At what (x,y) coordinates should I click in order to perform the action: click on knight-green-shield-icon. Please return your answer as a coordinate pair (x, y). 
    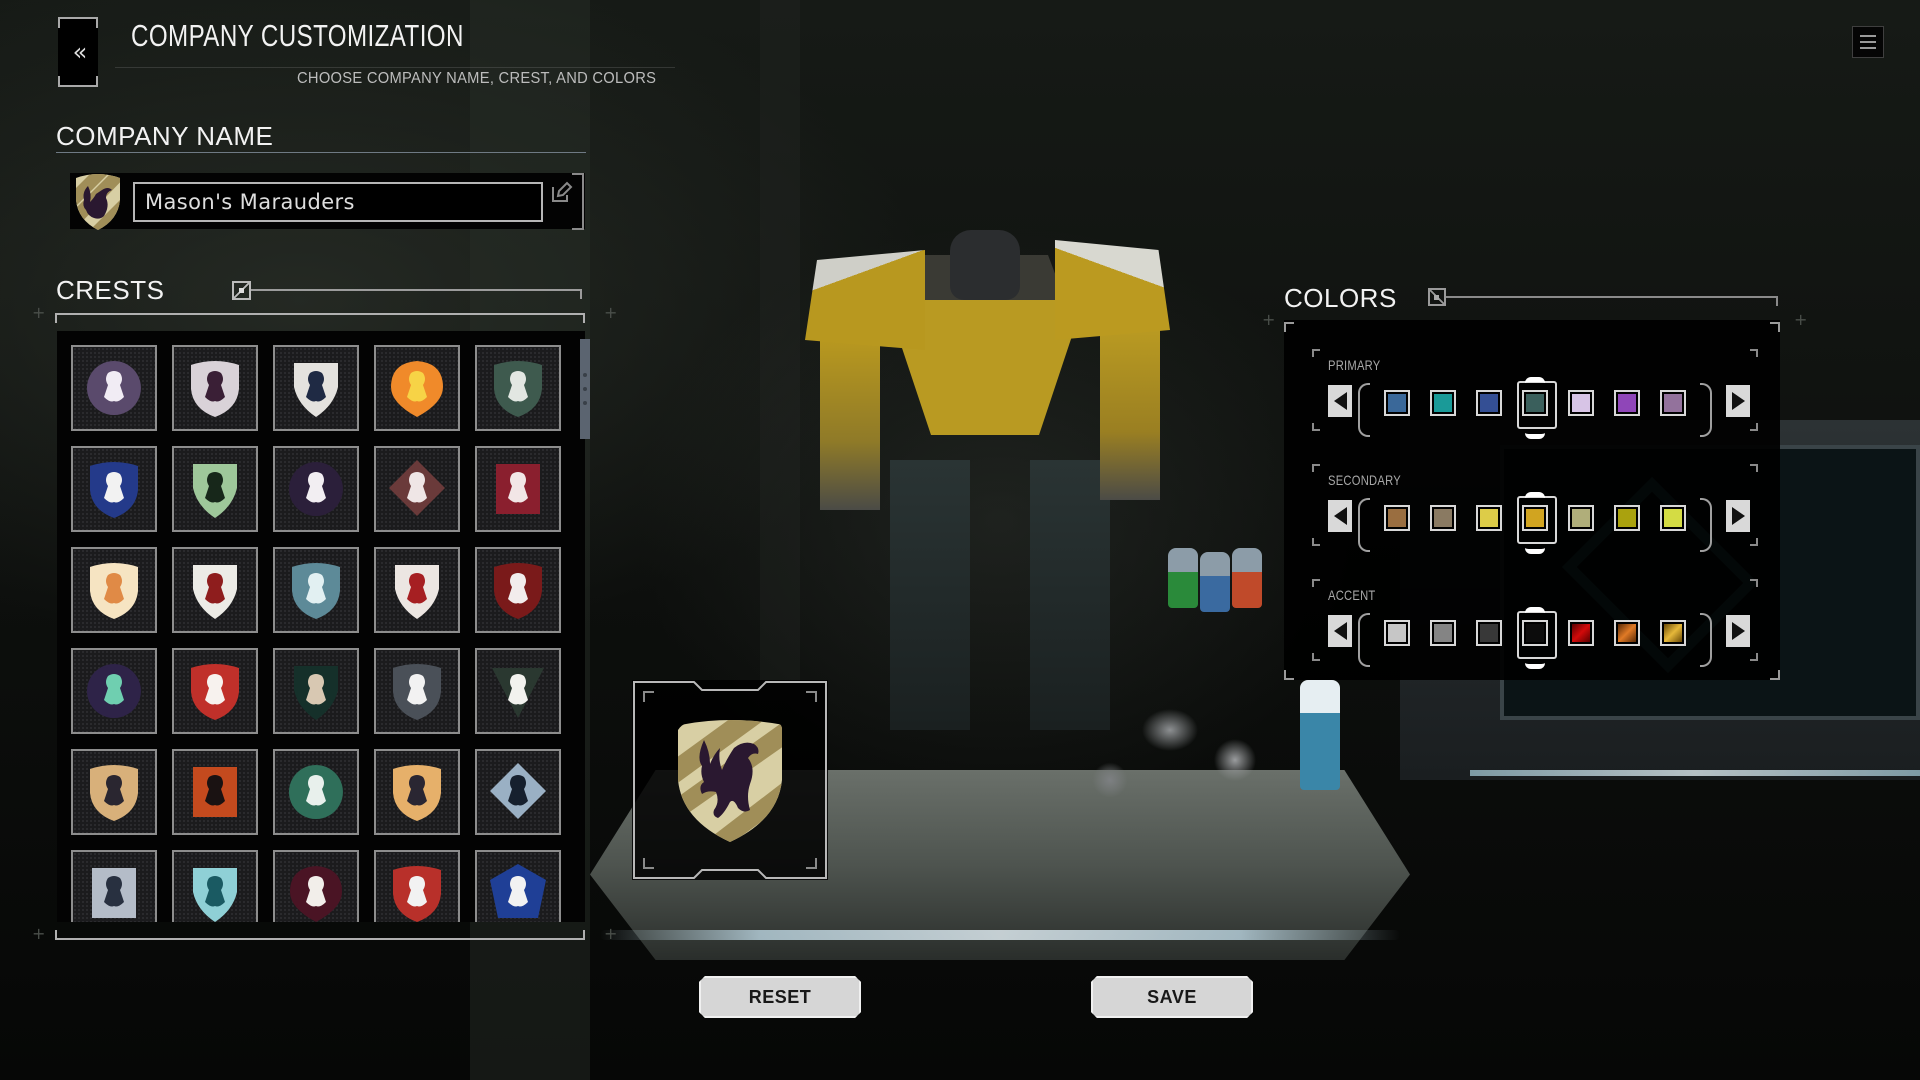
    Looking at the image, I should click on (215, 491).